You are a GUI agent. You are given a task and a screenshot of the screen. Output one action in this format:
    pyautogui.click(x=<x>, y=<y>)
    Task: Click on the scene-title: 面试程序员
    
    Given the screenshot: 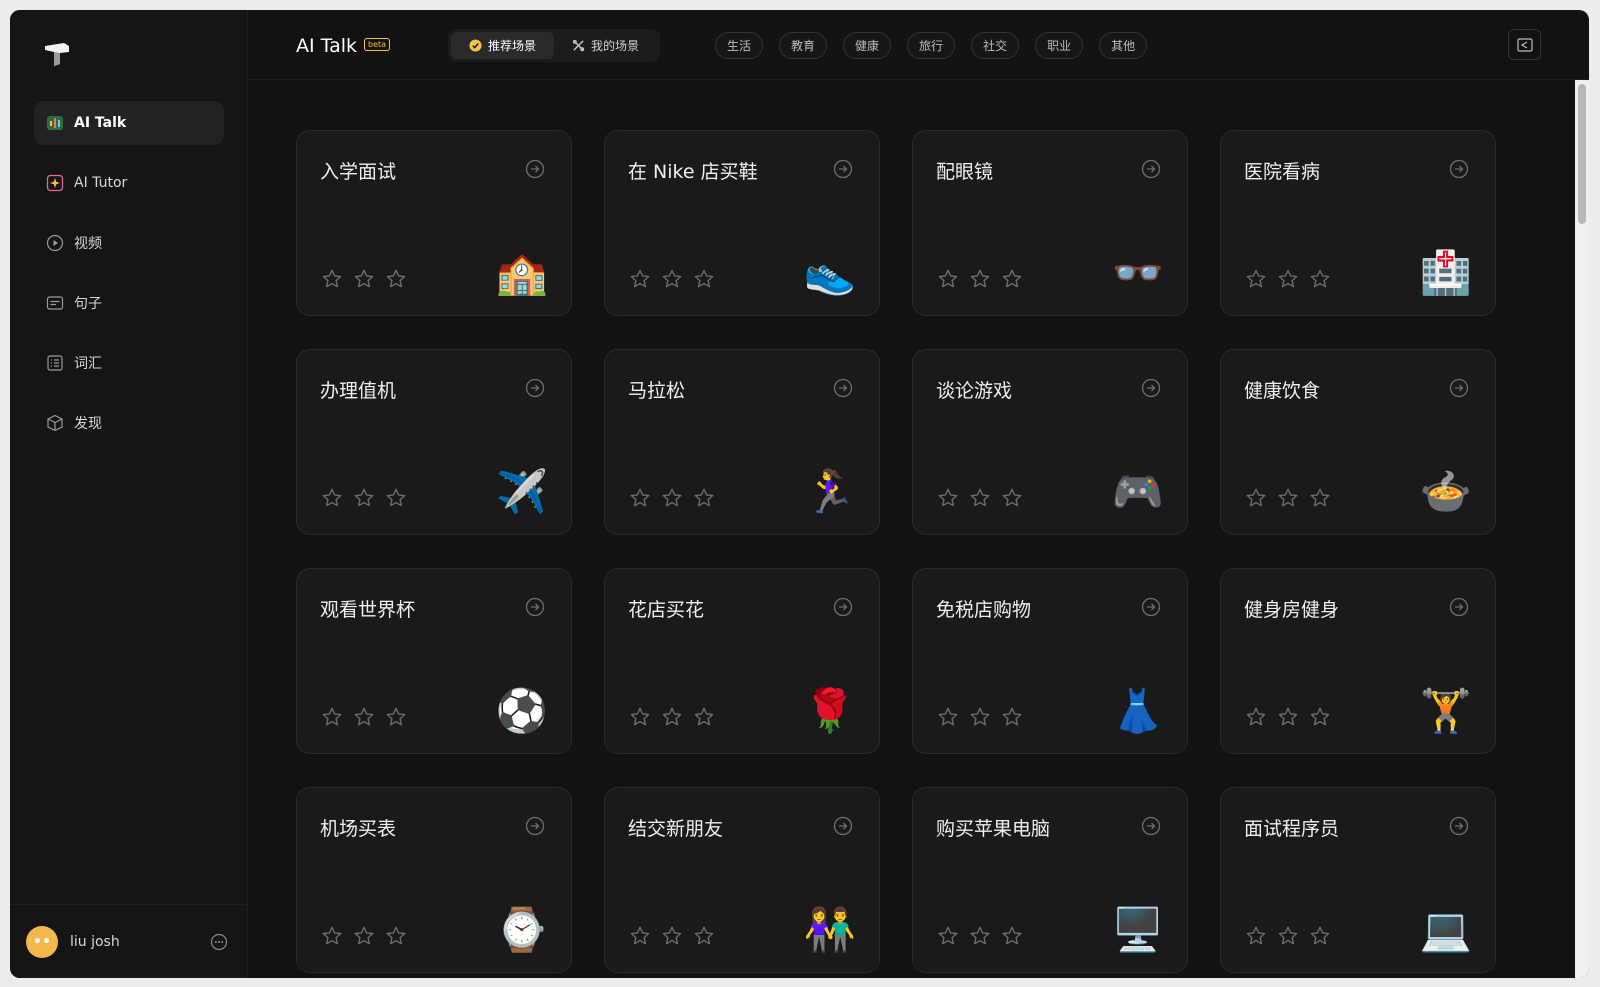 What is the action you would take?
    pyautogui.click(x=1292, y=829)
    